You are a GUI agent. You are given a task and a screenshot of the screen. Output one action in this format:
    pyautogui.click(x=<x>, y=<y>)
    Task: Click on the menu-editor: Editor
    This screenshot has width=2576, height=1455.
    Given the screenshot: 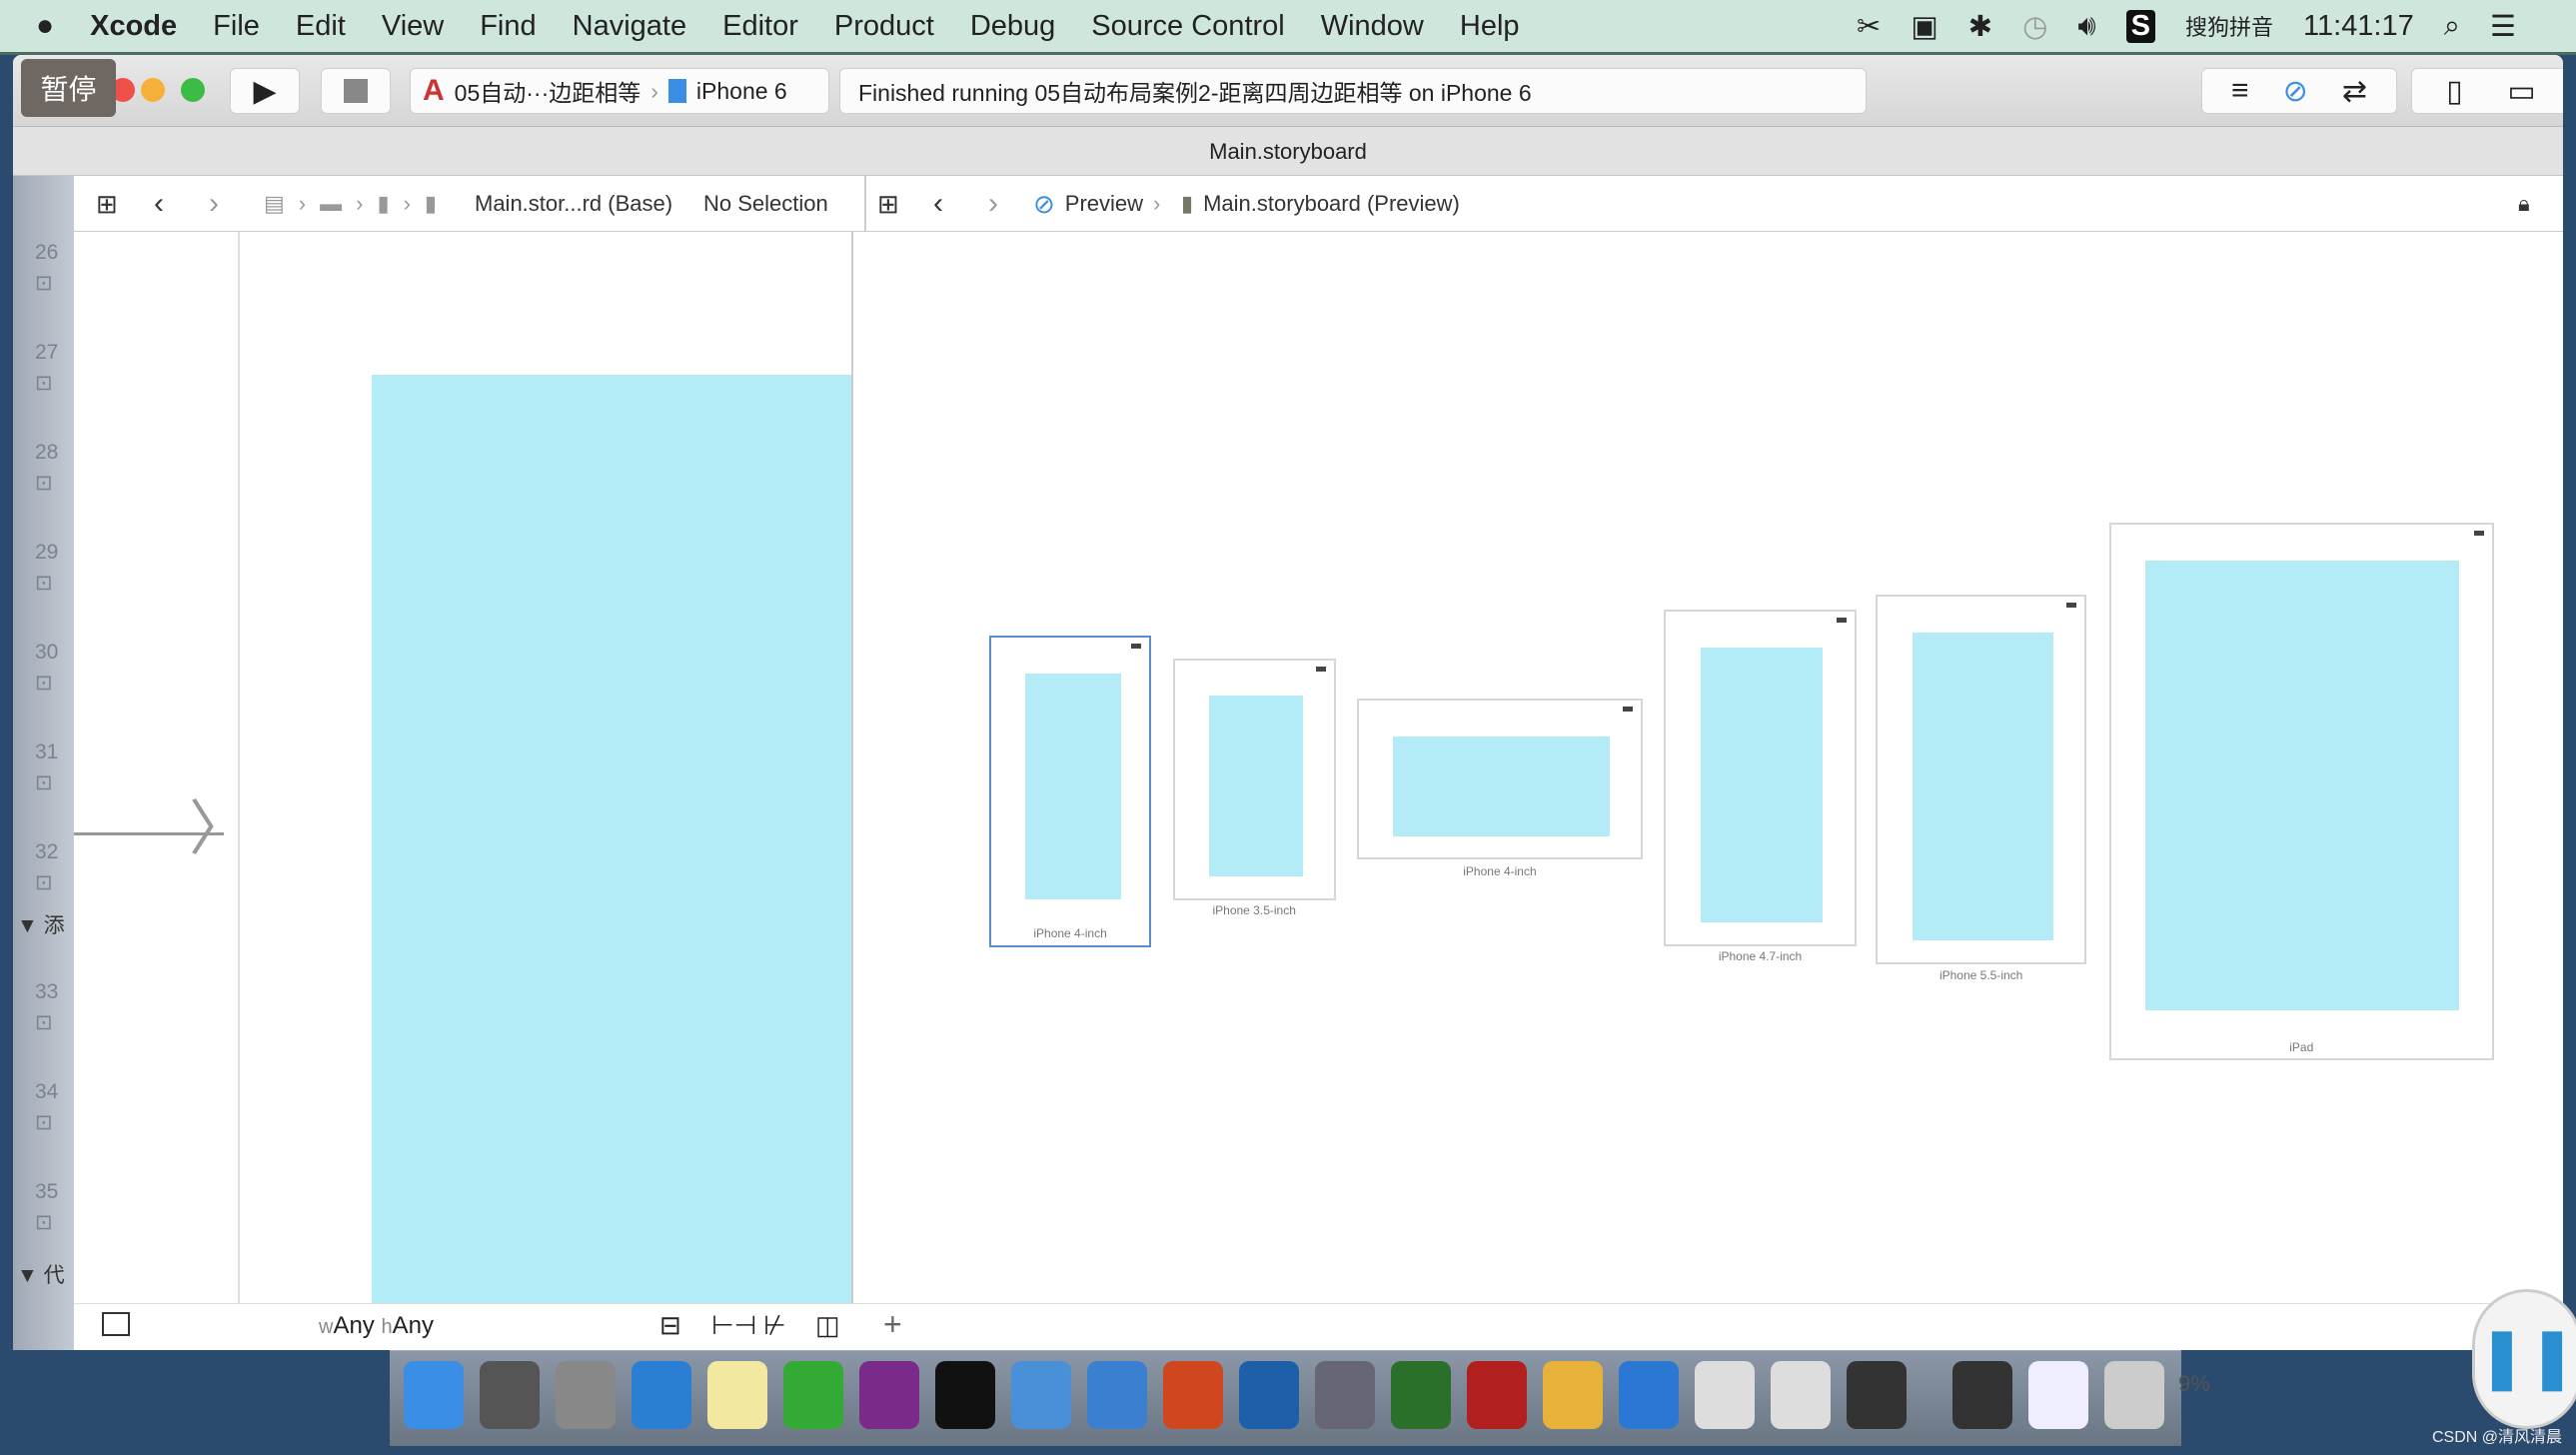 What is the action you would take?
    pyautogui.click(x=760, y=26)
    